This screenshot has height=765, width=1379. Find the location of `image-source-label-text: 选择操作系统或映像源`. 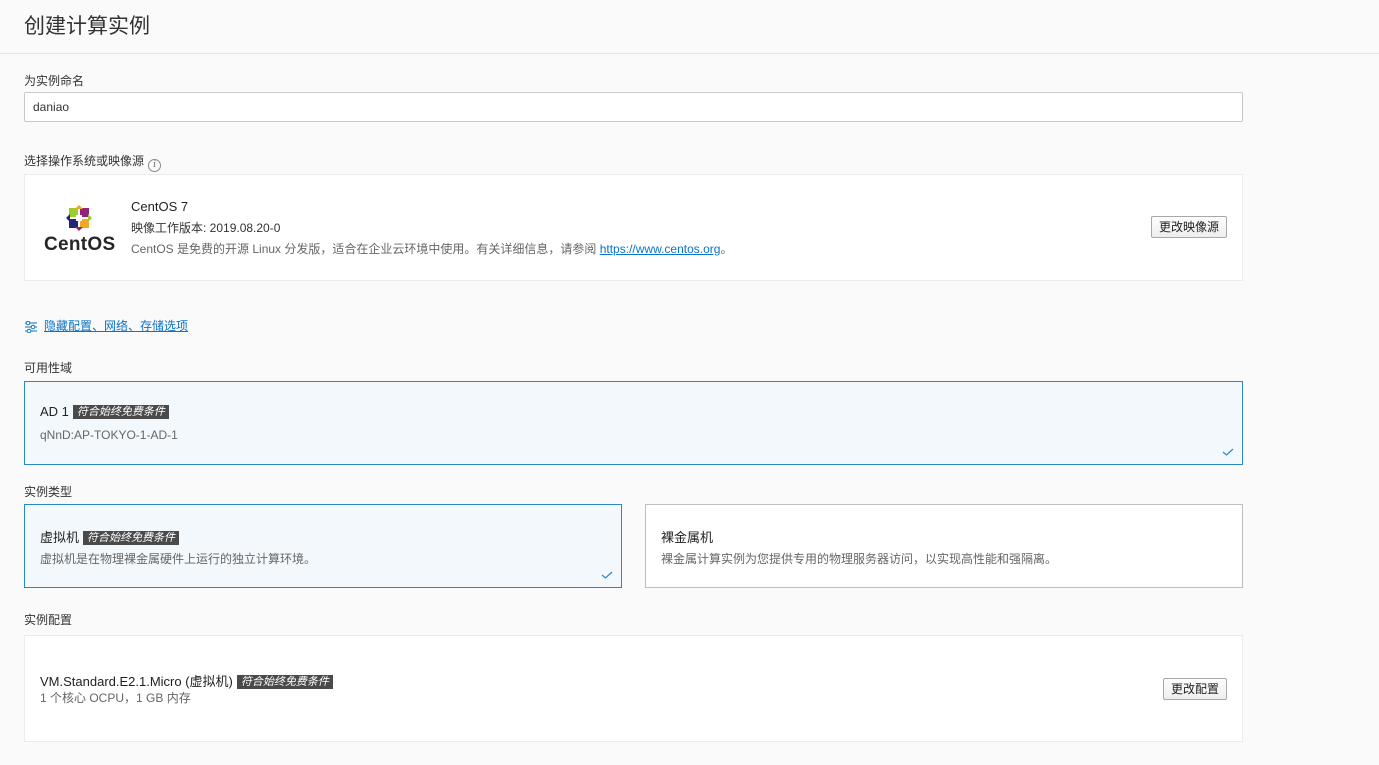

image-source-label-text: 选择操作系统或映像源 is located at coordinates (84, 161).